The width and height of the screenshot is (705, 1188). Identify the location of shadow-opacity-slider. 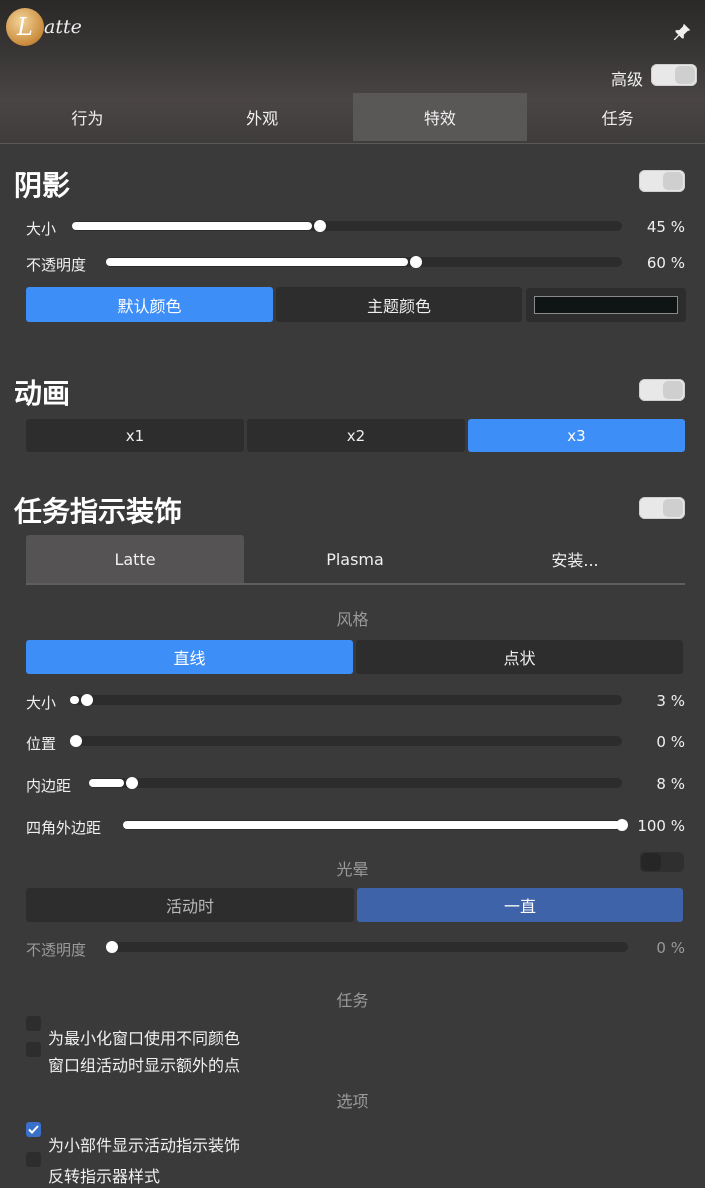
(364, 262).